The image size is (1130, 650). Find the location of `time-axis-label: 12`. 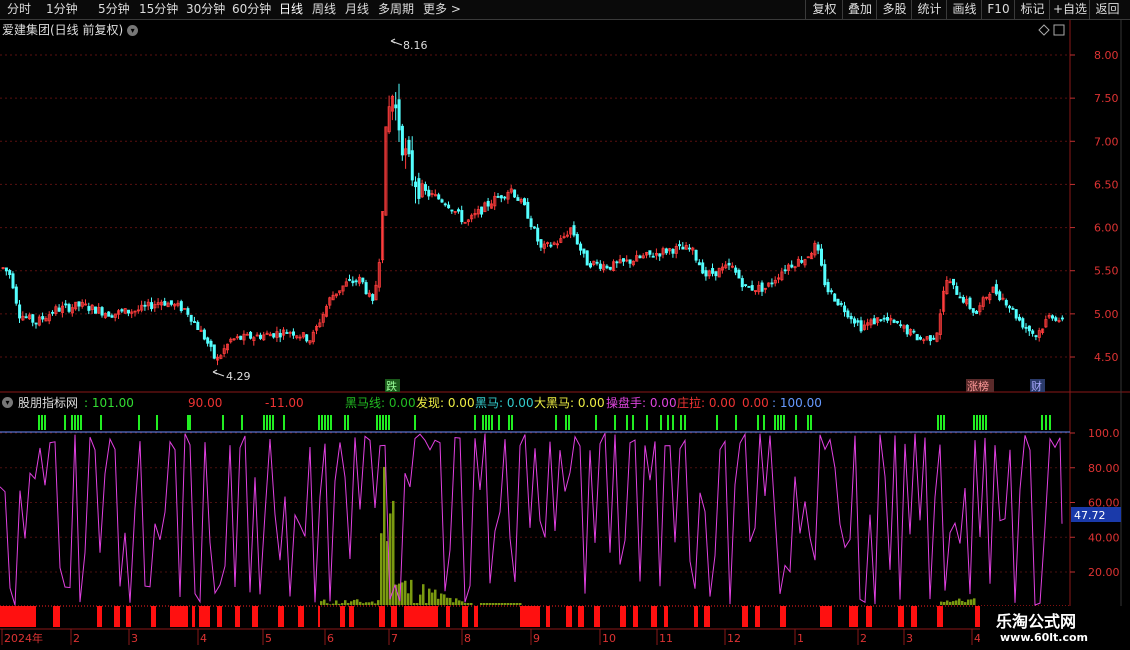

time-axis-label: 12 is located at coordinates (734, 638).